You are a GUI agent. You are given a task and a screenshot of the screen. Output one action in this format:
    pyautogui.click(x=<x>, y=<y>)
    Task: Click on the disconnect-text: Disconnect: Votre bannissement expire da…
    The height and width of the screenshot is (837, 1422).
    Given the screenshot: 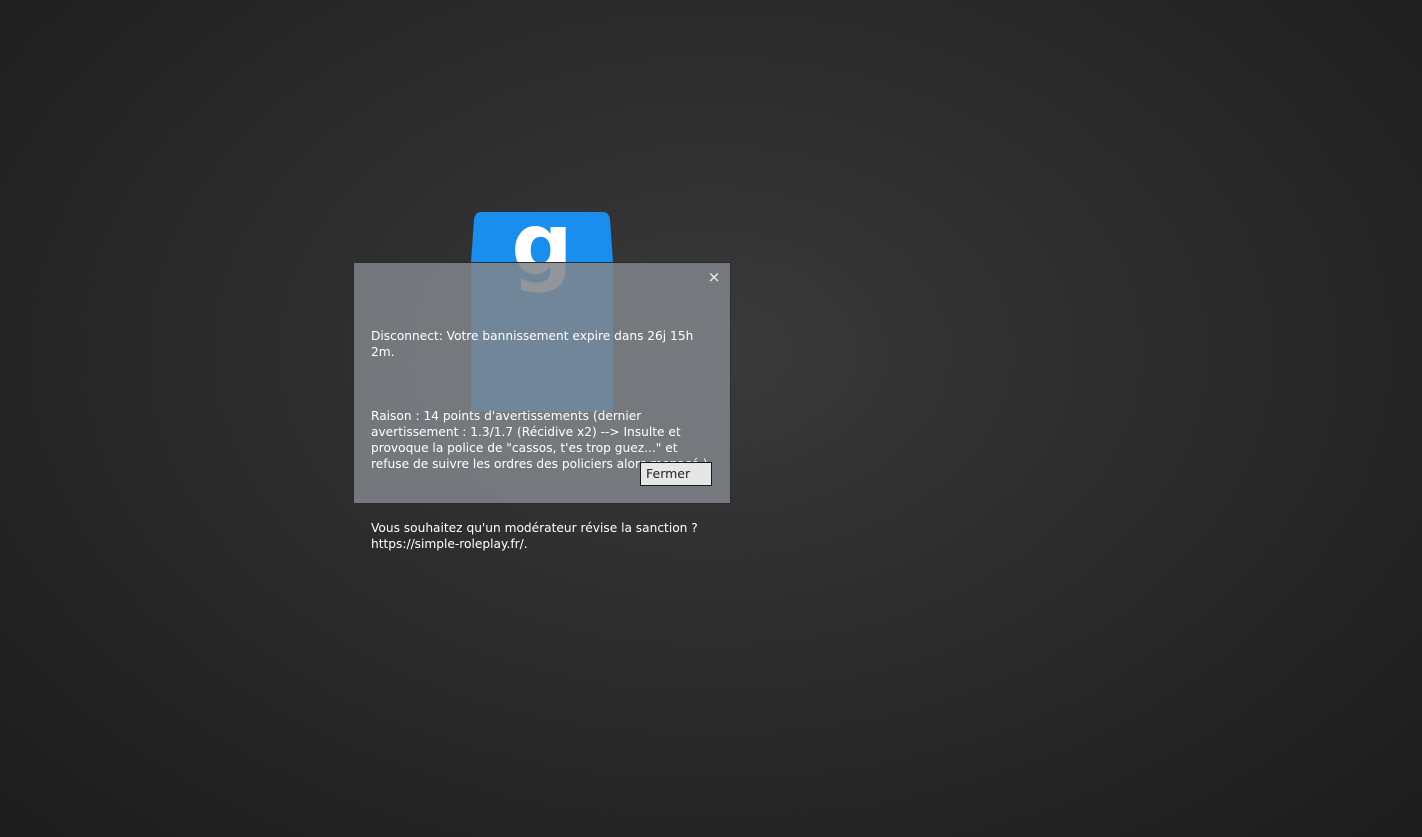 What is the action you would take?
    pyautogui.click(x=534, y=344)
    